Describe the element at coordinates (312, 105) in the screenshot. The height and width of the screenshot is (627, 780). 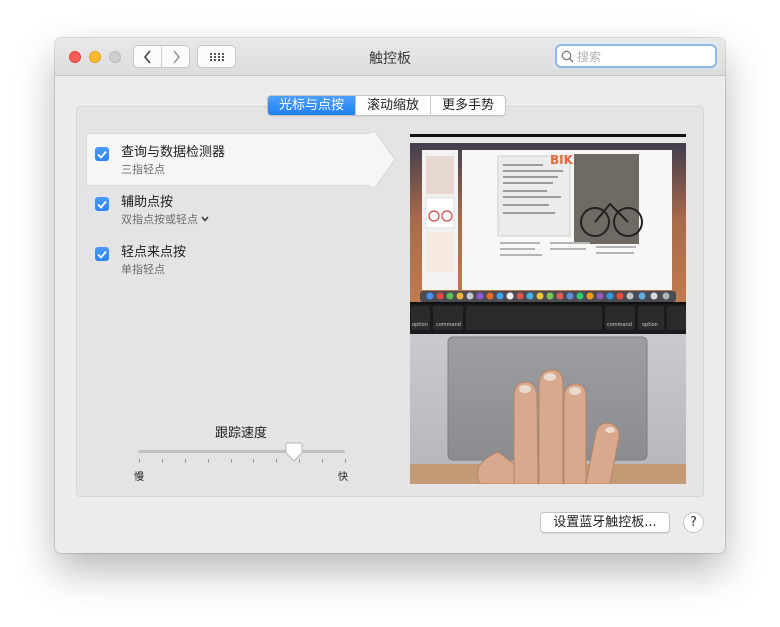
I see `tab-point-click: 光标与点按` at that location.